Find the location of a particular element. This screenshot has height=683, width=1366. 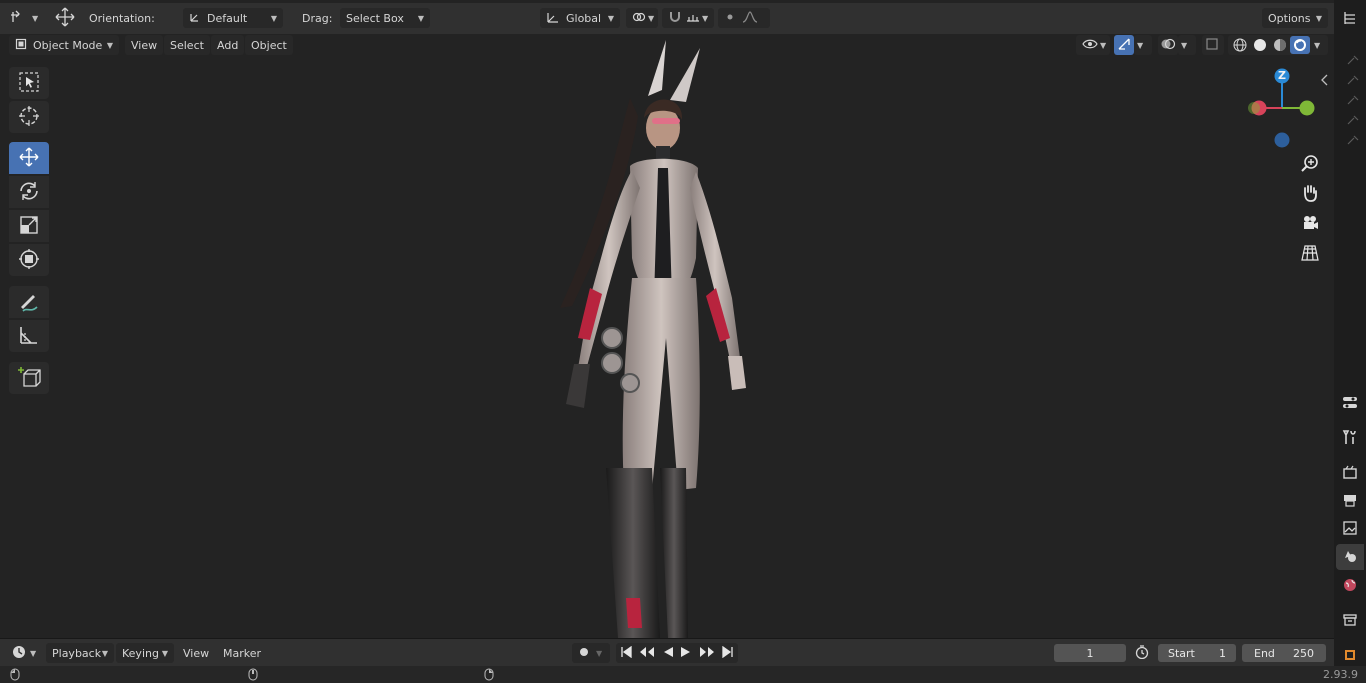

options-dropdown: Options ▼ is located at coordinates (1295, 18).